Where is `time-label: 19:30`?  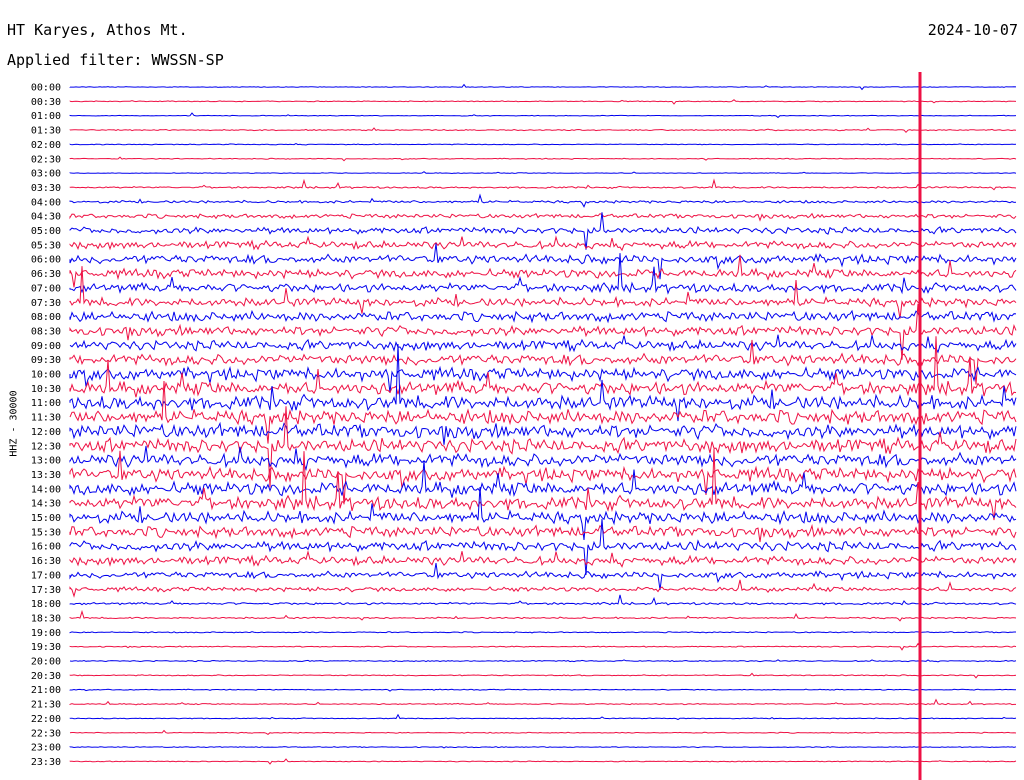 time-label: 19:30 is located at coordinates (46, 647).